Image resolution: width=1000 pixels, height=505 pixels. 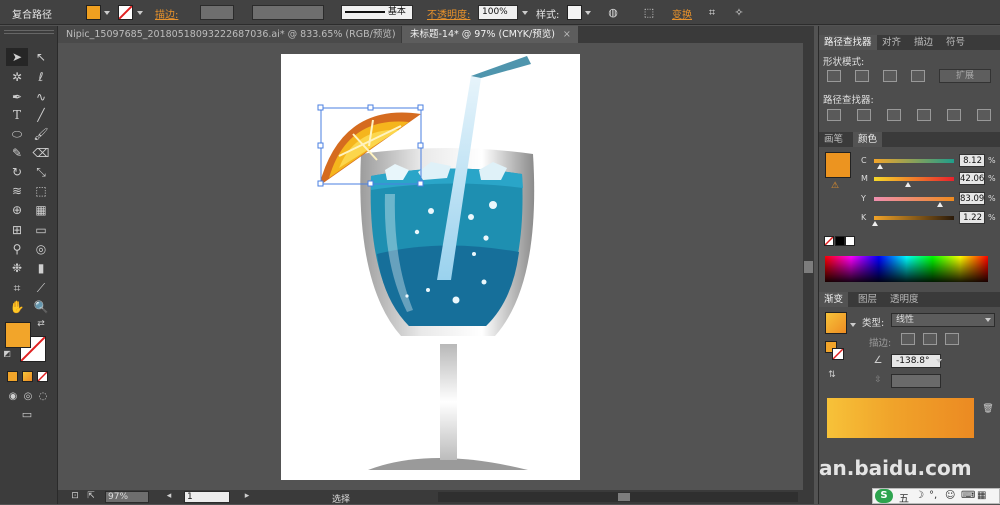 I want to click on color-mode-icon, so click(x=12, y=376).